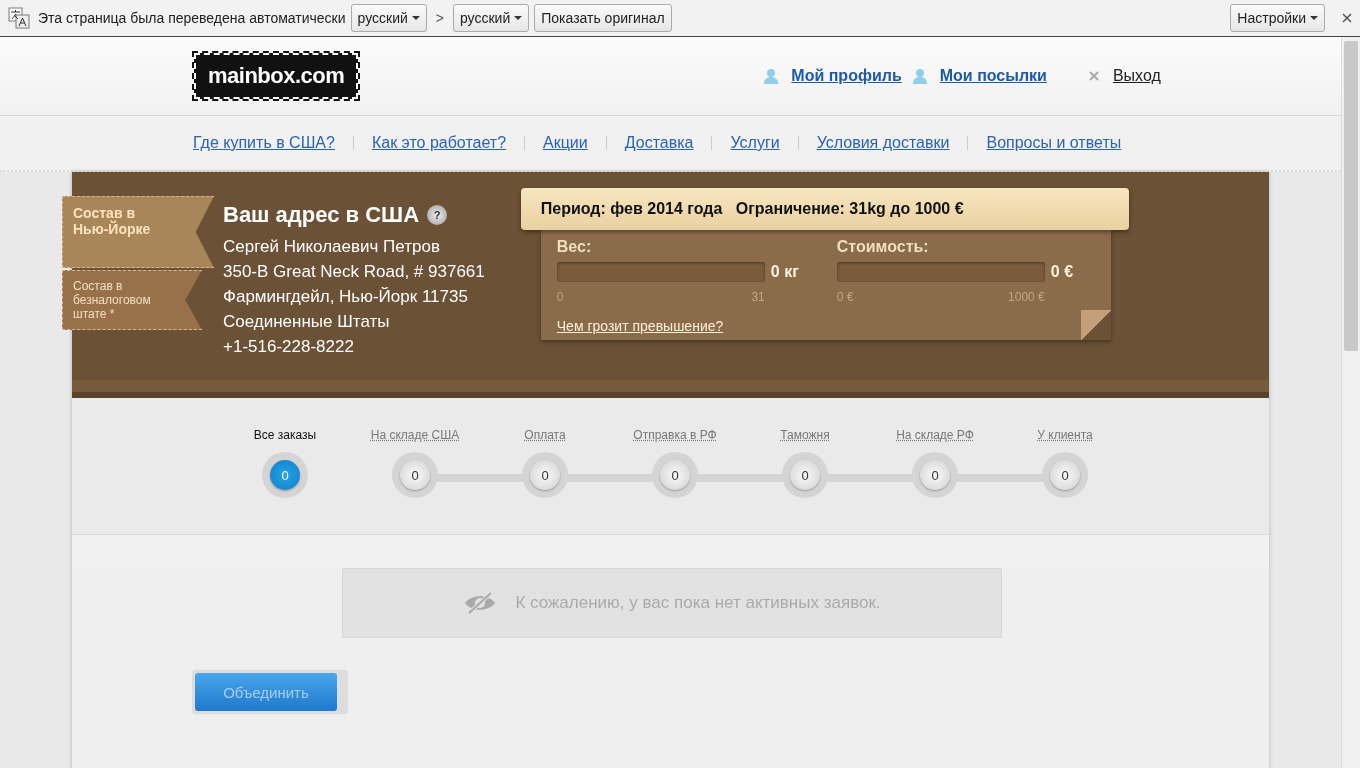 The image size is (1360, 768). I want to click on status-tab: Оплата, so click(545, 439).